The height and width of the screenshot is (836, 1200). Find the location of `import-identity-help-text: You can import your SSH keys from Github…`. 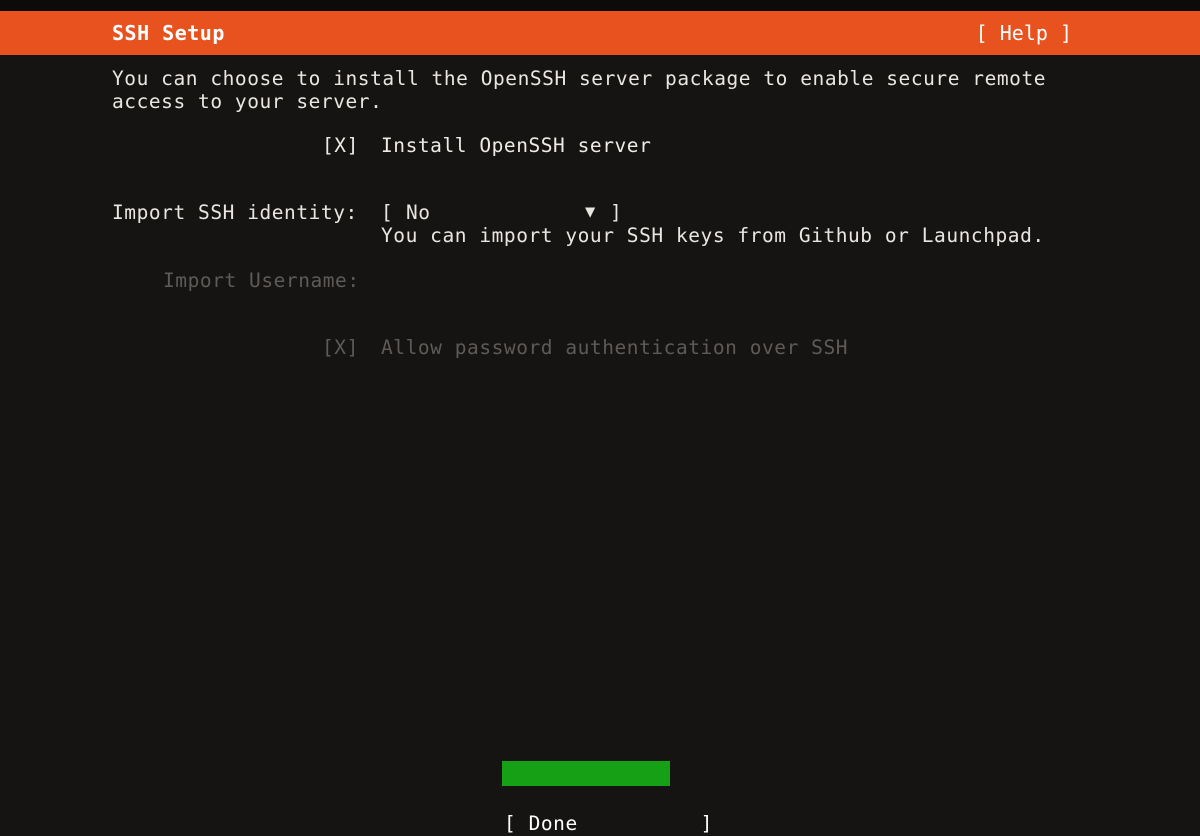

import-identity-help-text: You can import your SSH keys from Github… is located at coordinates (713, 235).